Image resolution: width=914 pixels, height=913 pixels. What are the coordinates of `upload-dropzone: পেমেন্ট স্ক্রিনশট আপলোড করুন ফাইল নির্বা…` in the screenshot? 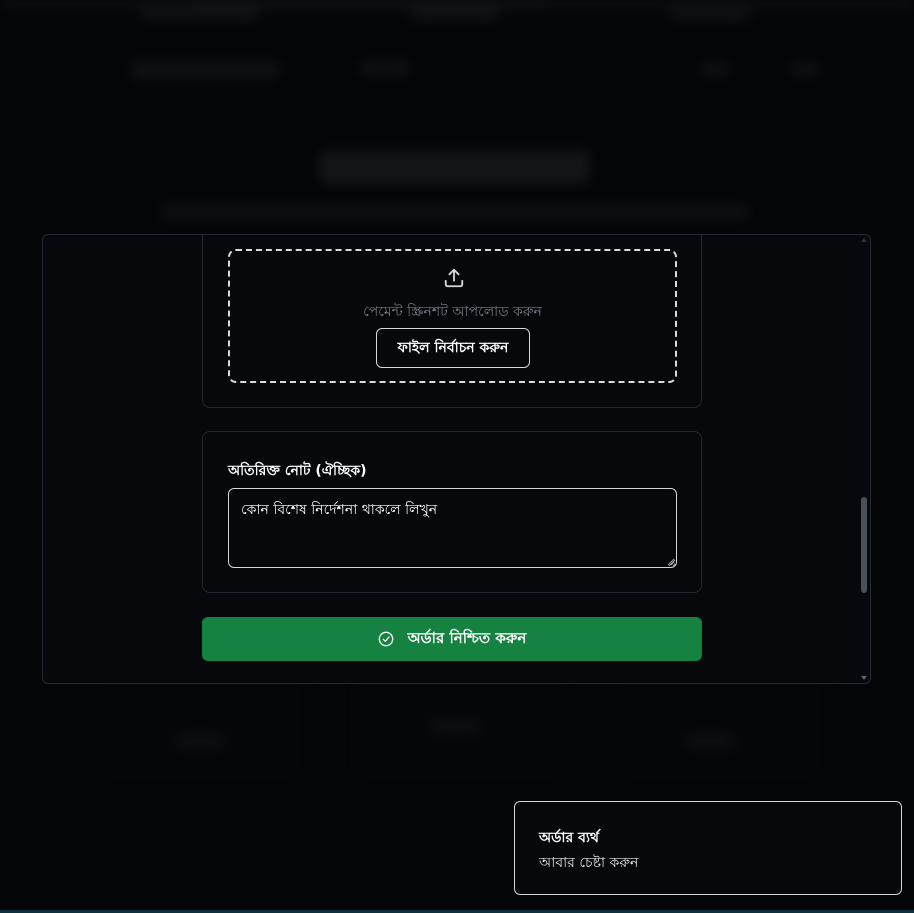 It's located at (452, 316).